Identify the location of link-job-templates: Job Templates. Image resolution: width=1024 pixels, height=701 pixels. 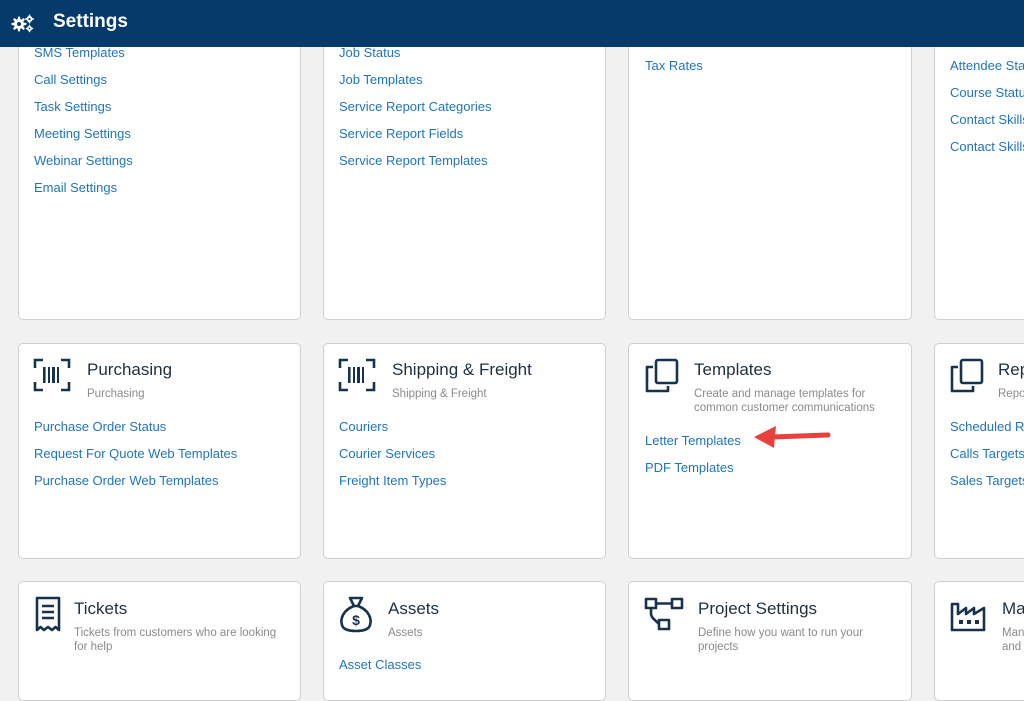
(381, 79).